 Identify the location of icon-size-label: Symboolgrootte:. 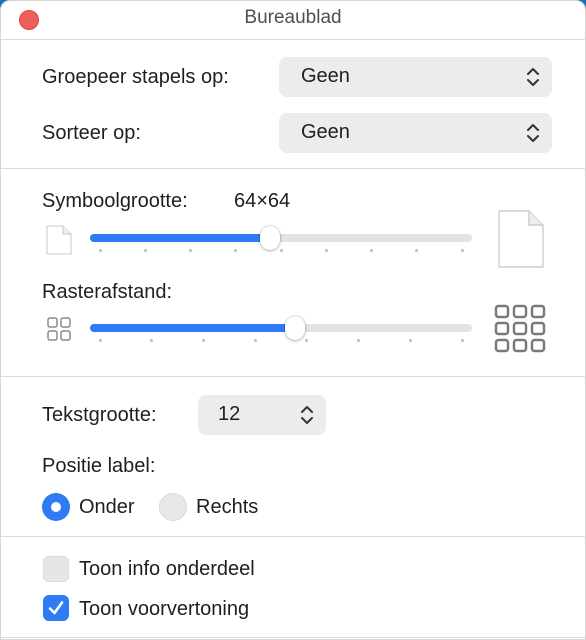
(115, 201).